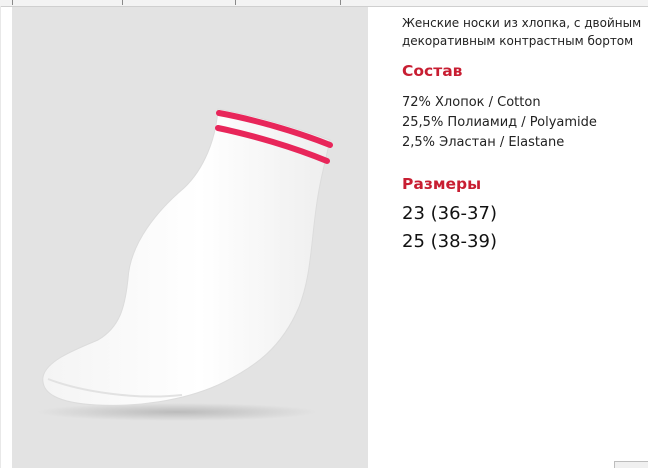  What do you see at coordinates (324, 3) in the screenshot?
I see `window-top-bar` at bounding box center [324, 3].